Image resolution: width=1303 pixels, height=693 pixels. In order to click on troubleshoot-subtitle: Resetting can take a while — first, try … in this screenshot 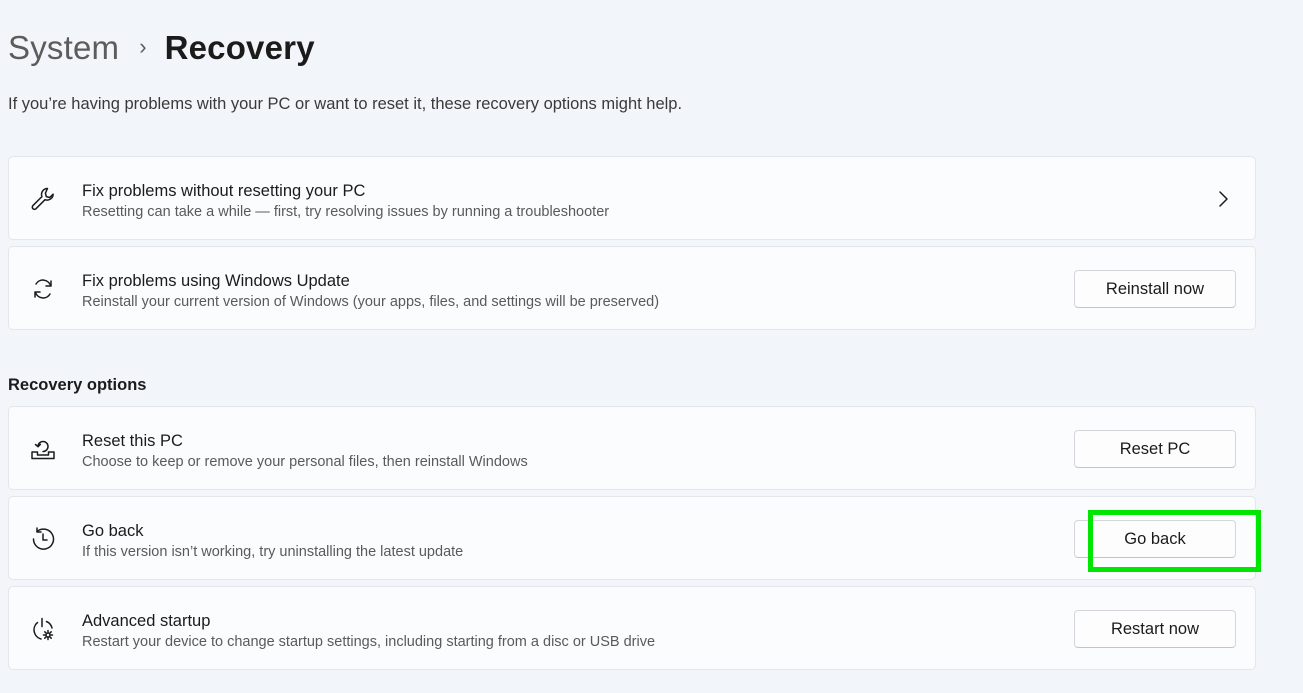, I will do `click(346, 212)`.